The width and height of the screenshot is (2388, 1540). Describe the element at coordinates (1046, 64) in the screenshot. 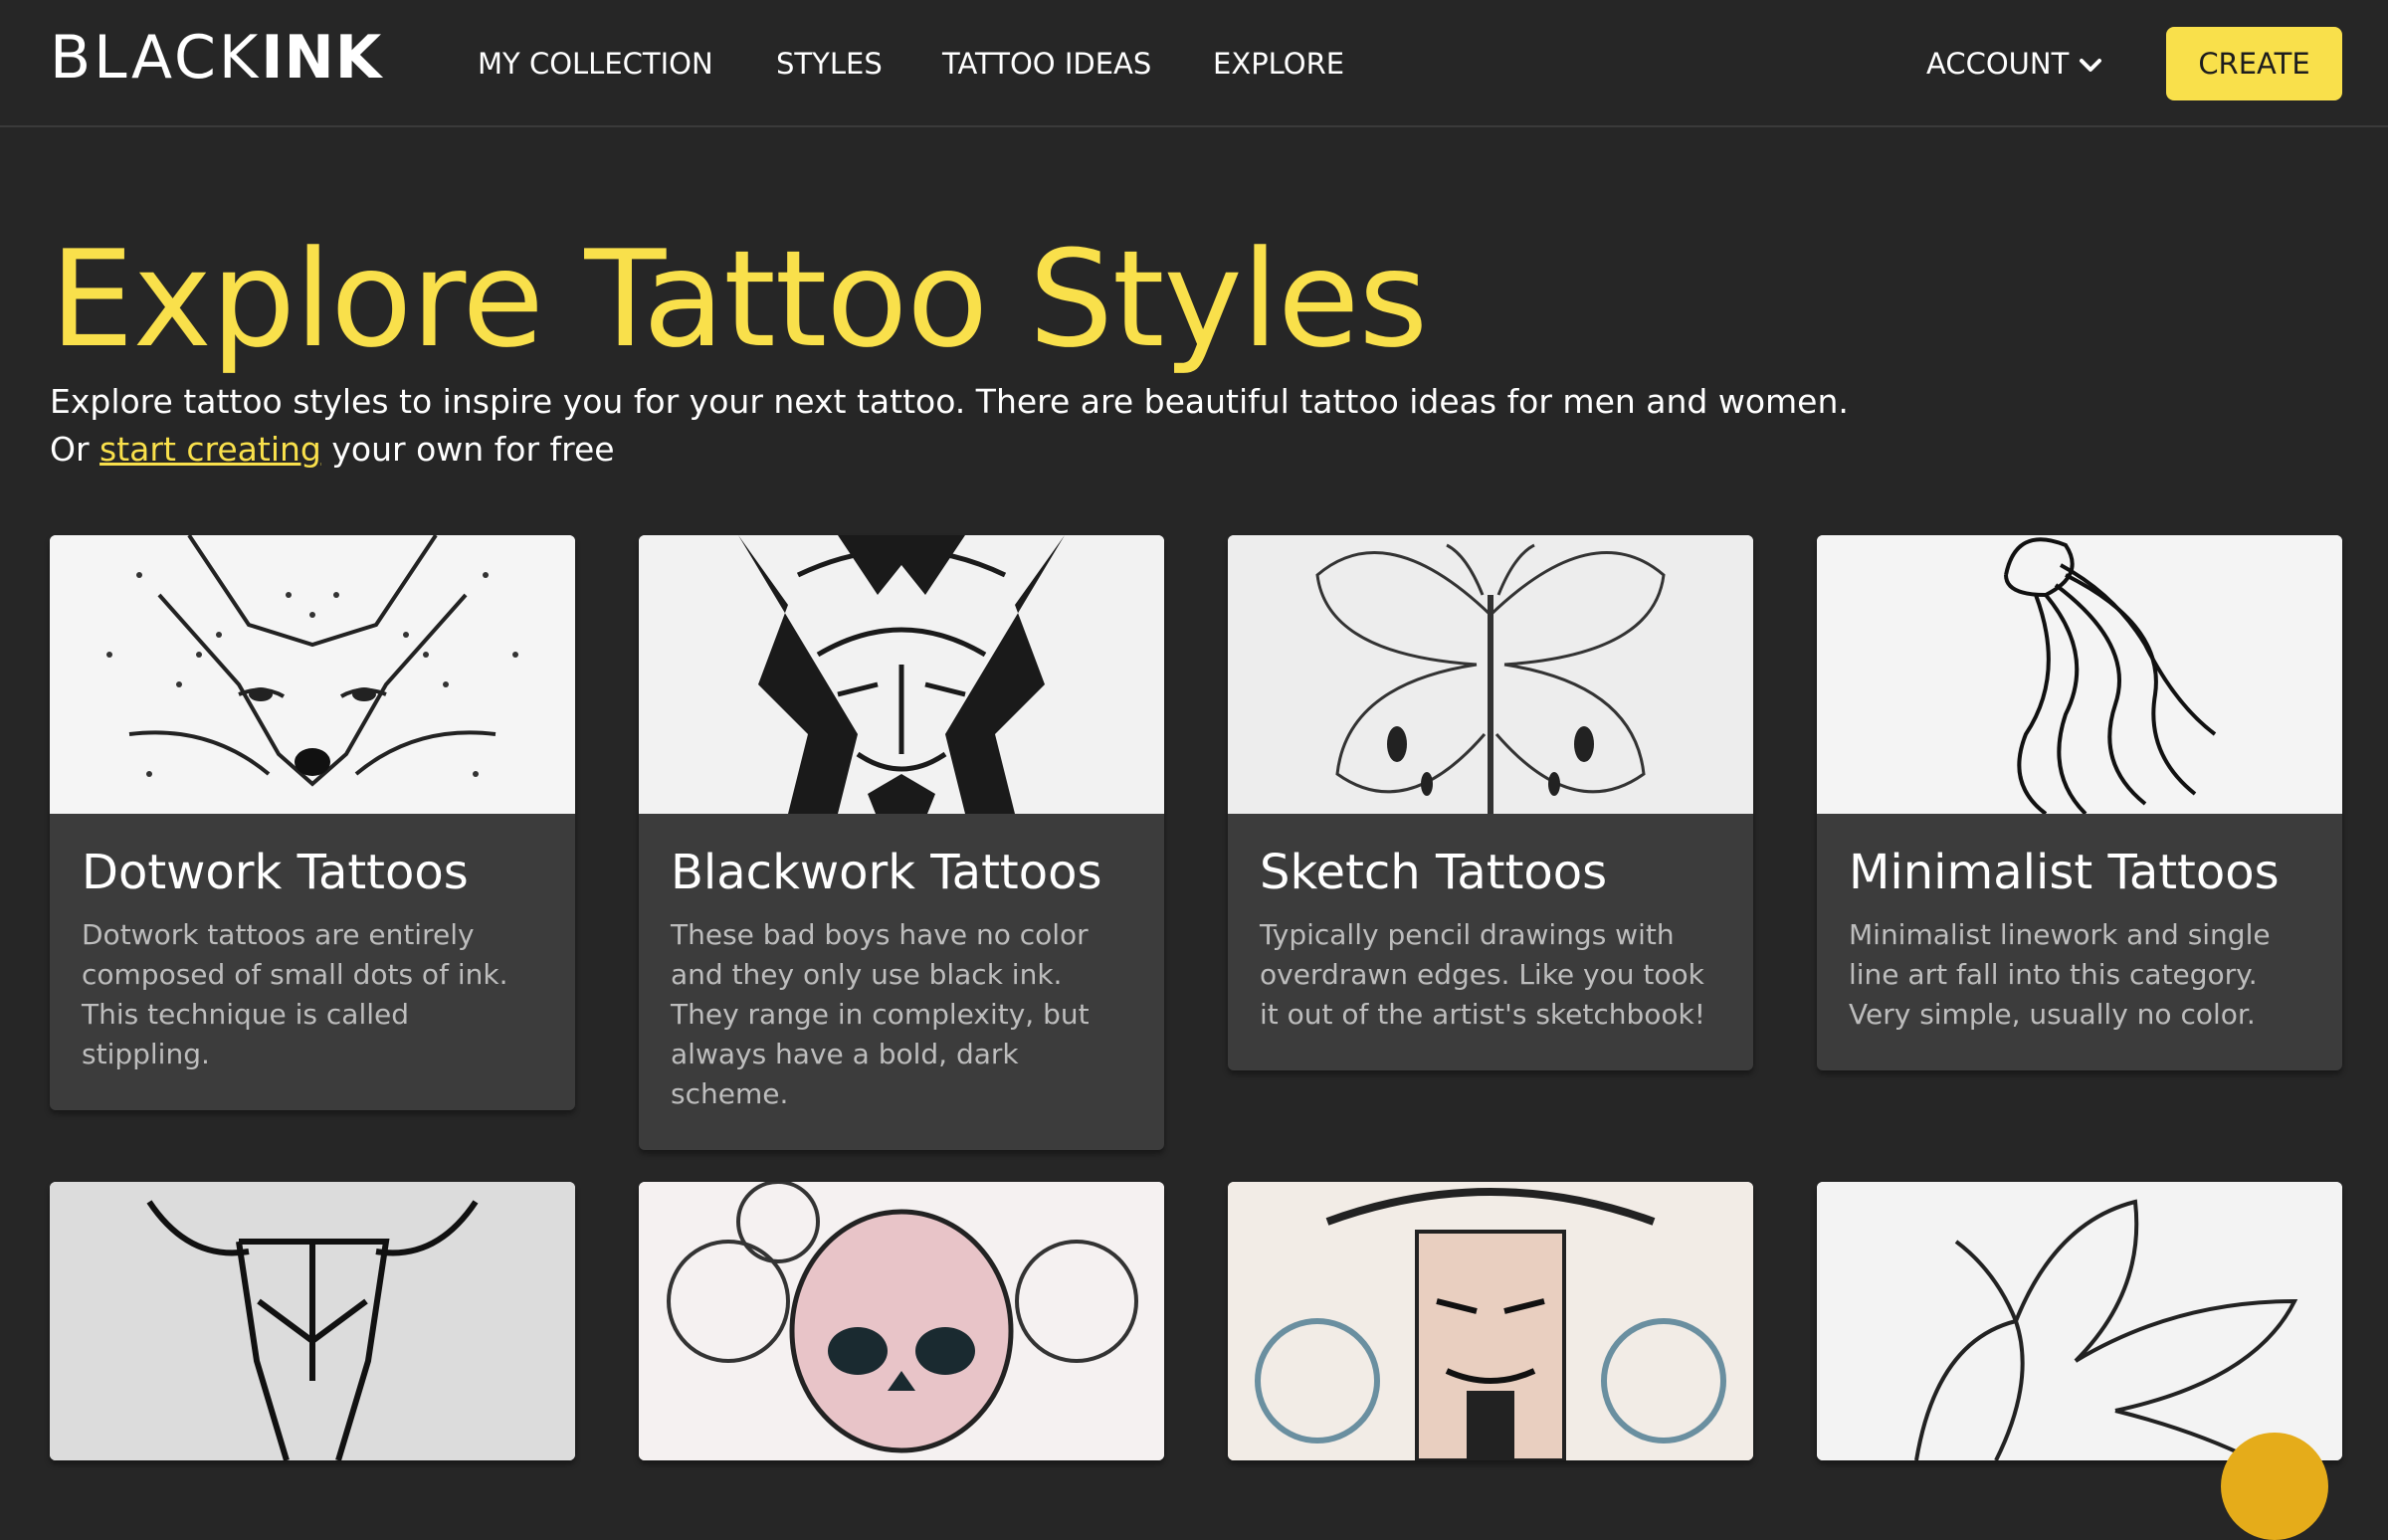

I see `nav-tattoo-ideas: TATTOO IDEAS` at that location.